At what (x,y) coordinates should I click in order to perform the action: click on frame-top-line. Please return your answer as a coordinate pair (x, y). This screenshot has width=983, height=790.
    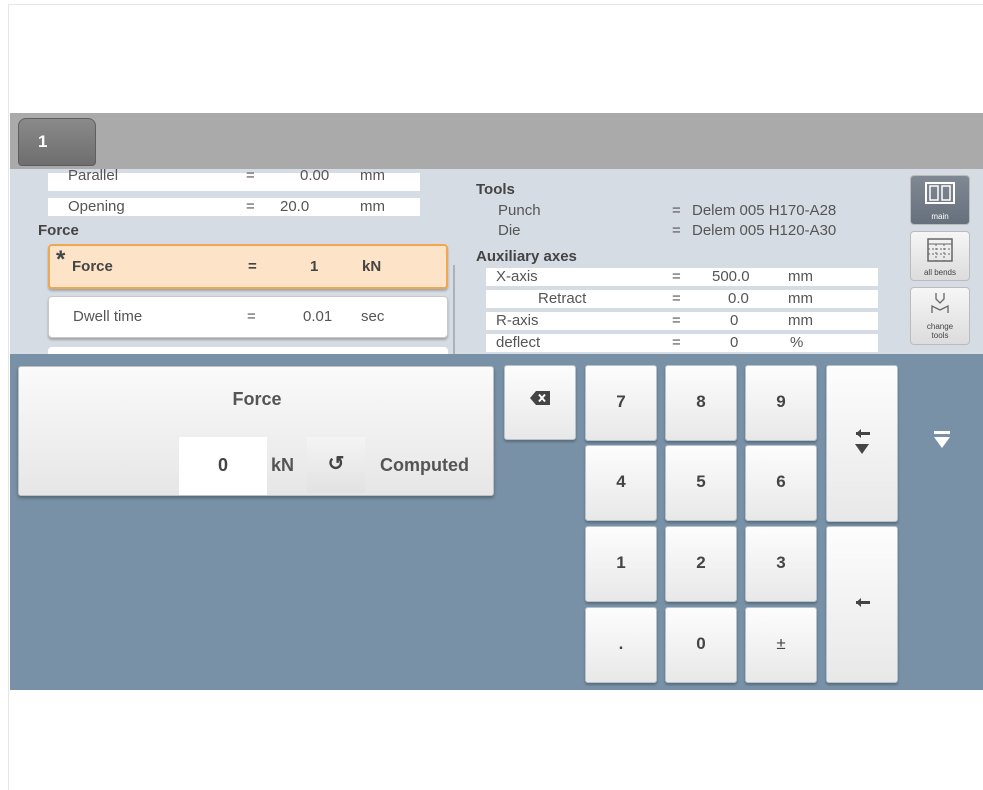
    Looking at the image, I should click on (495, 4).